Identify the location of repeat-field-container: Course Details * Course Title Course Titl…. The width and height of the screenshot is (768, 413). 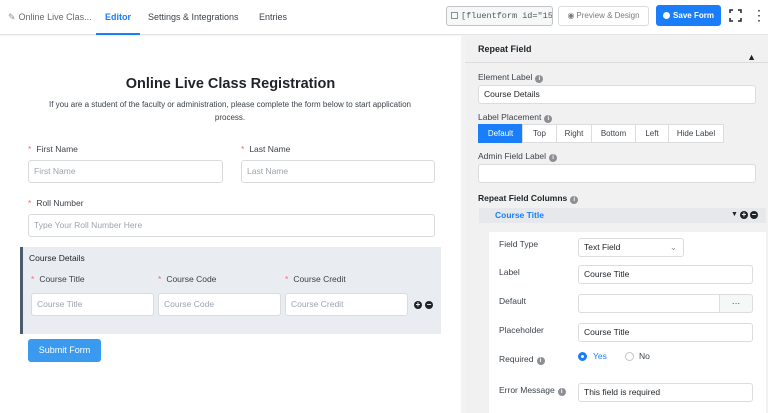
(230, 290).